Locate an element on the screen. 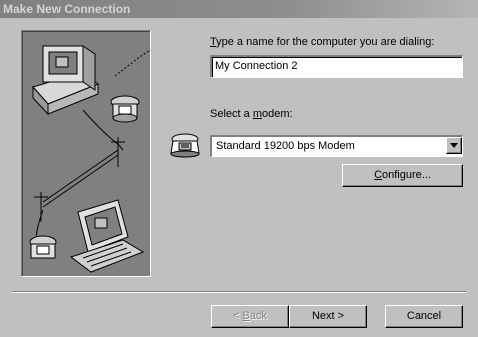 The width and height of the screenshot is (478, 337). modem-dropdown-button is located at coordinates (454, 145).